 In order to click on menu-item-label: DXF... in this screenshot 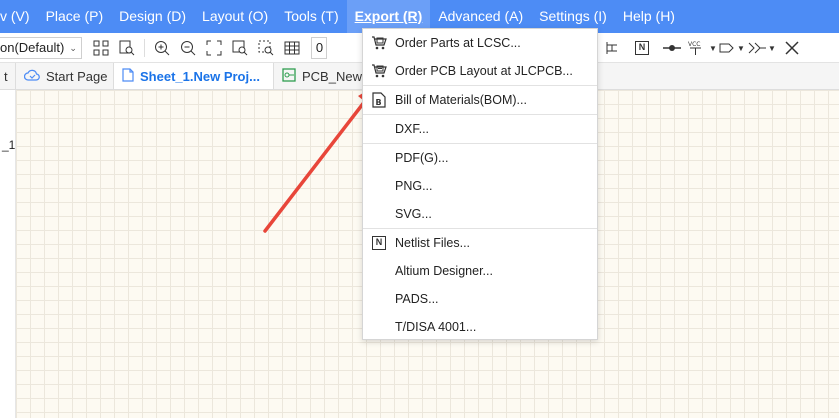, I will do `click(412, 129)`.